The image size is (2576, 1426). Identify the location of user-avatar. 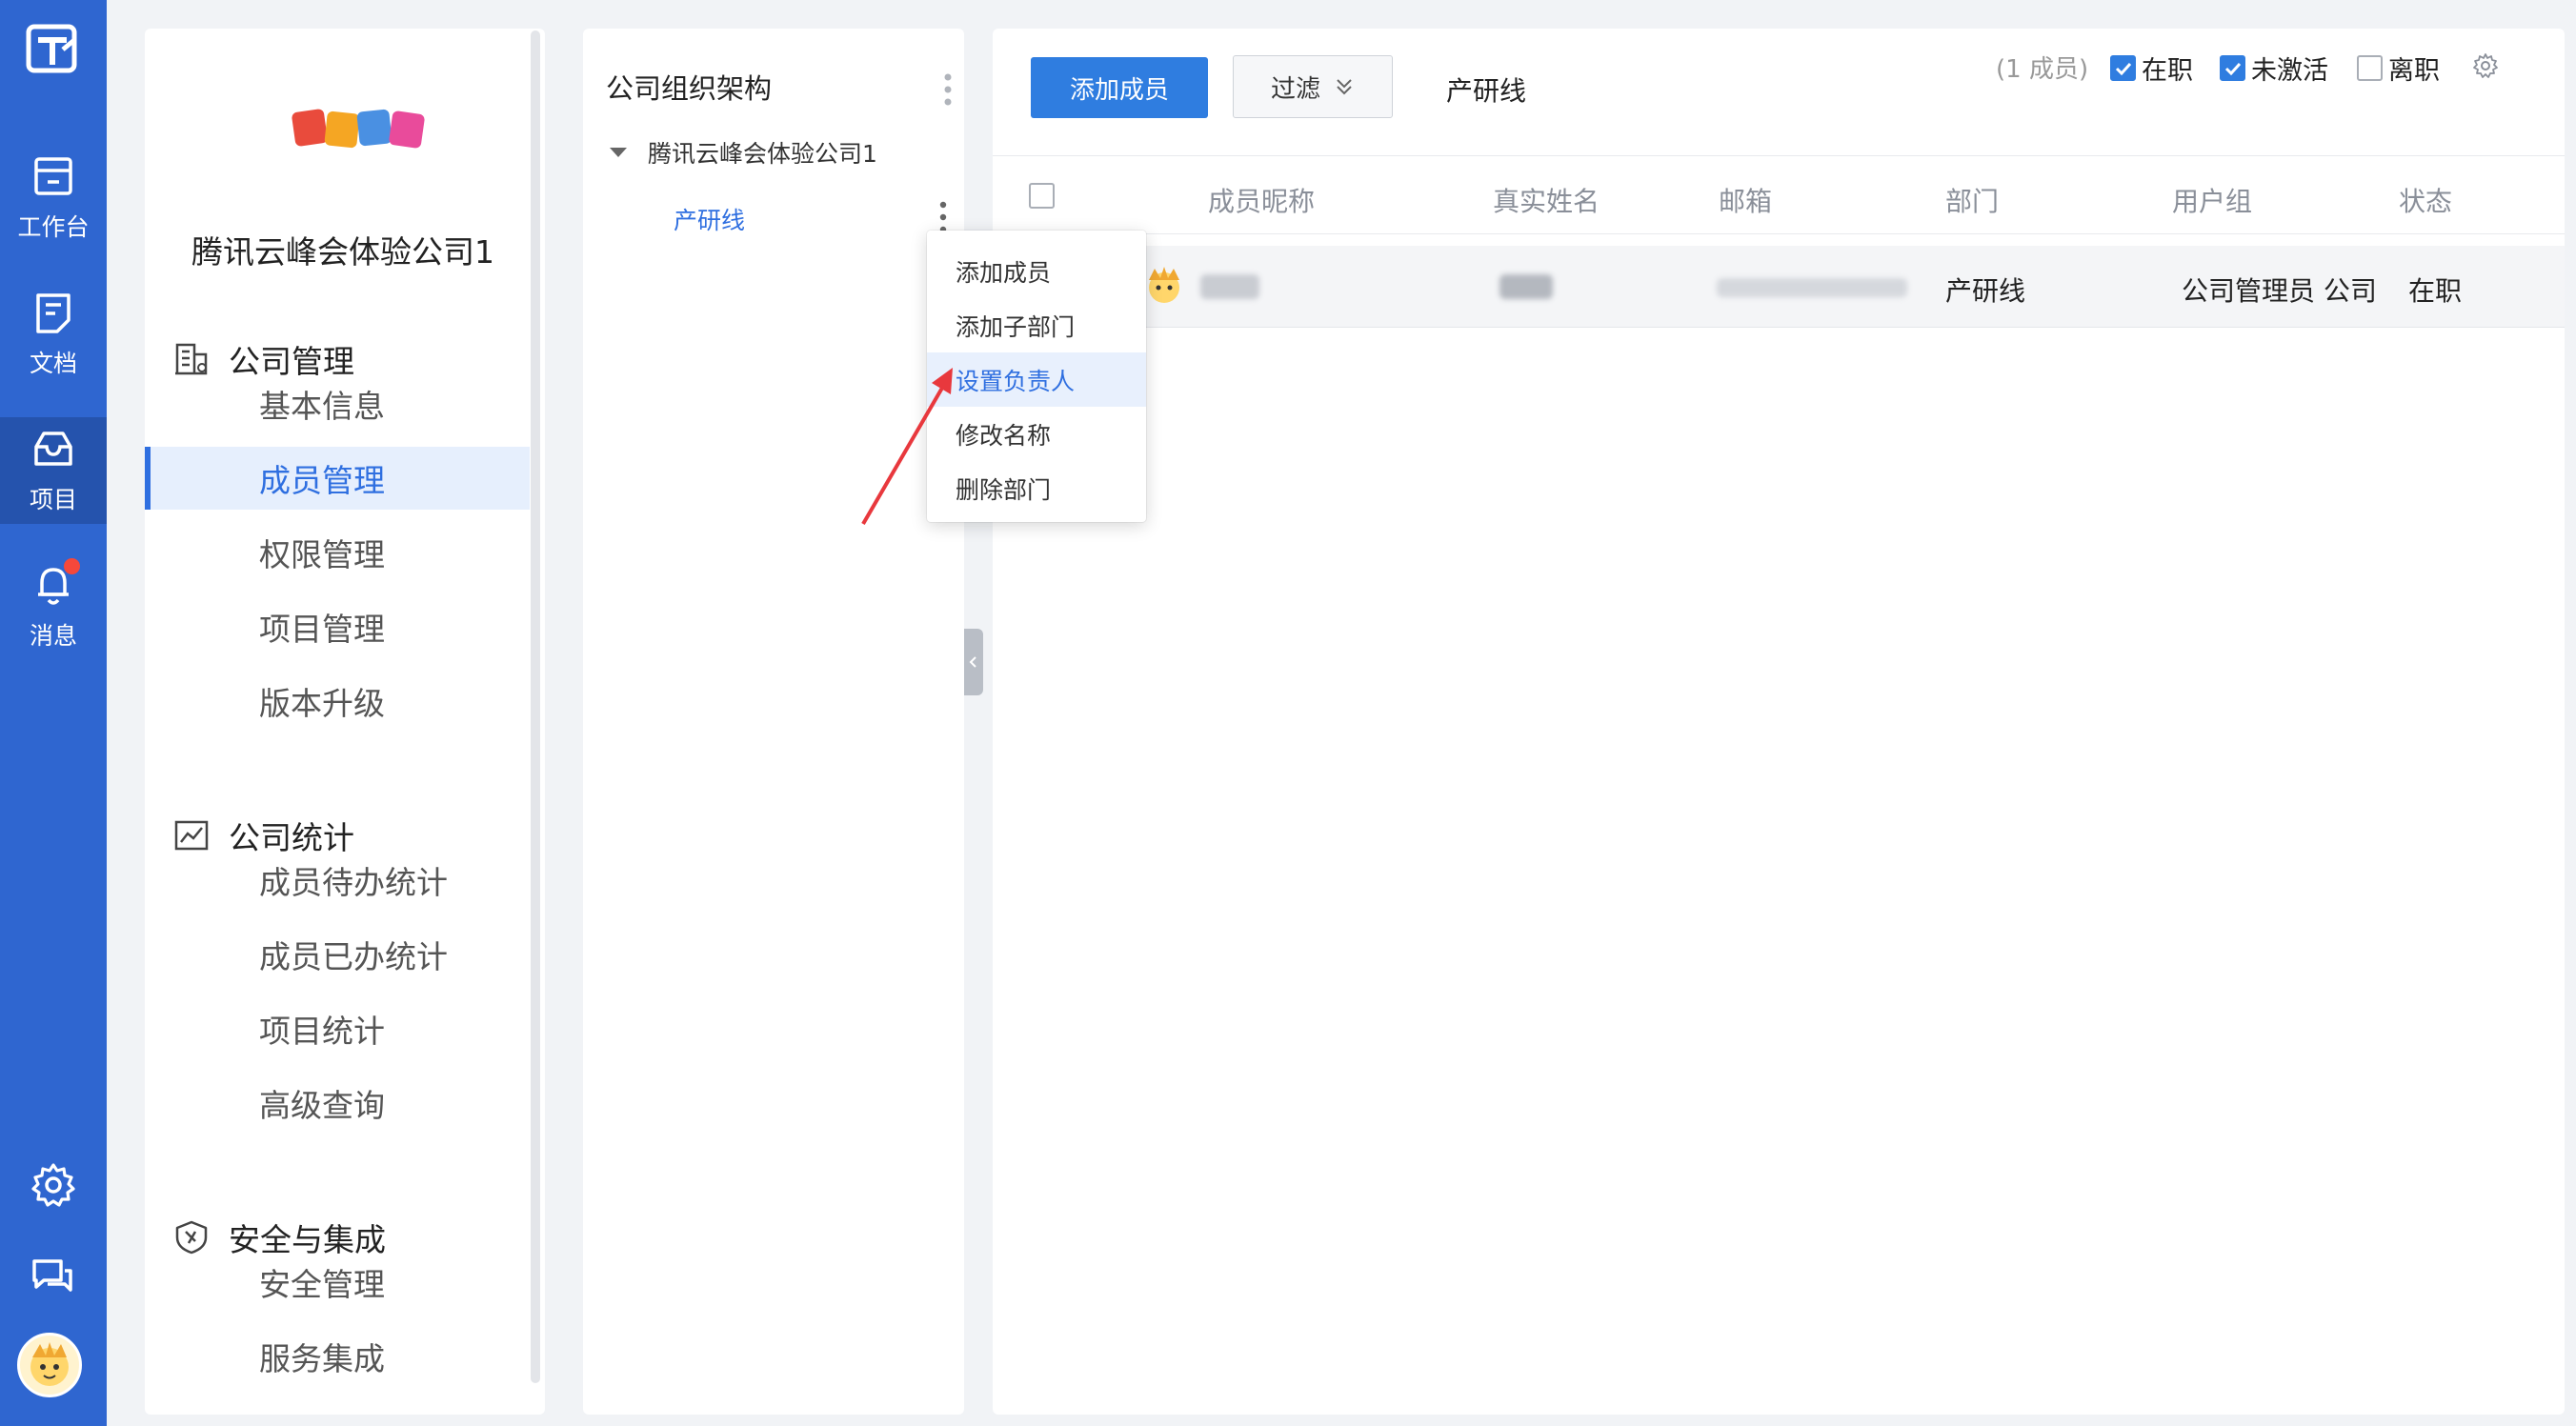
(49, 1365).